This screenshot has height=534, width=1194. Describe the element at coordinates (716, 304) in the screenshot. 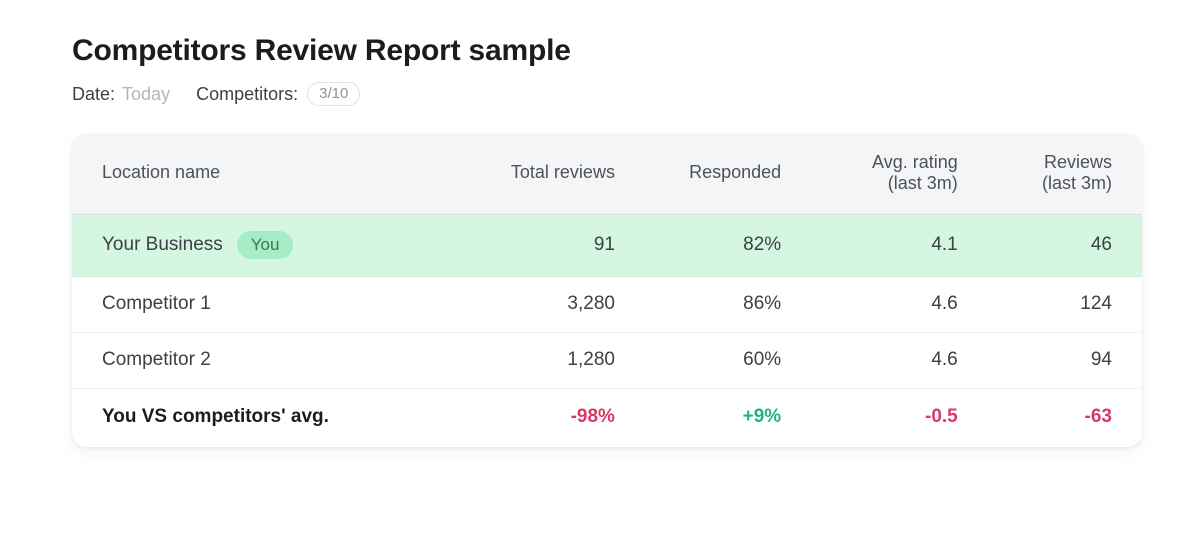

I see `cell-responded: 86%` at that location.